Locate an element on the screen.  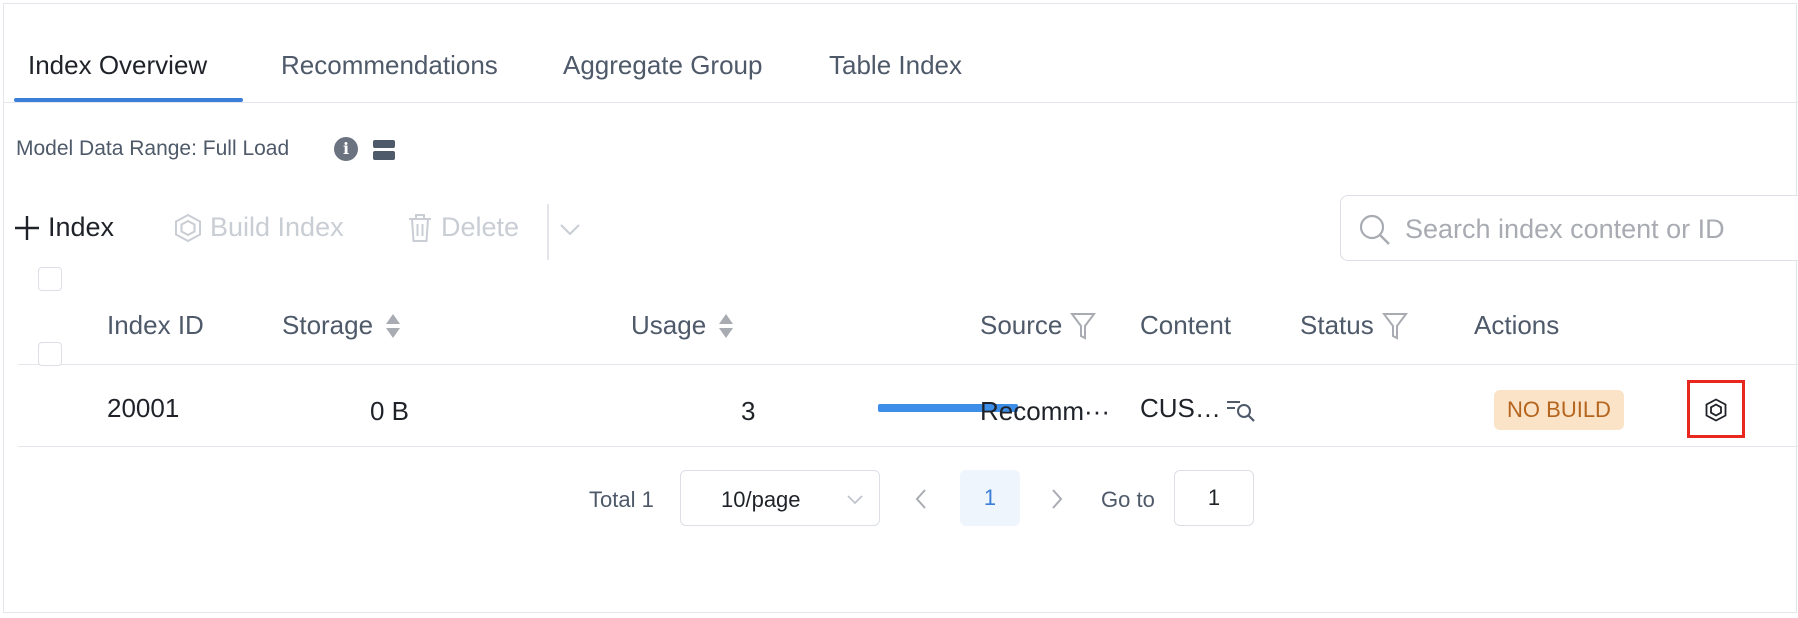
column-header-label: Usage is located at coordinates (669, 325).